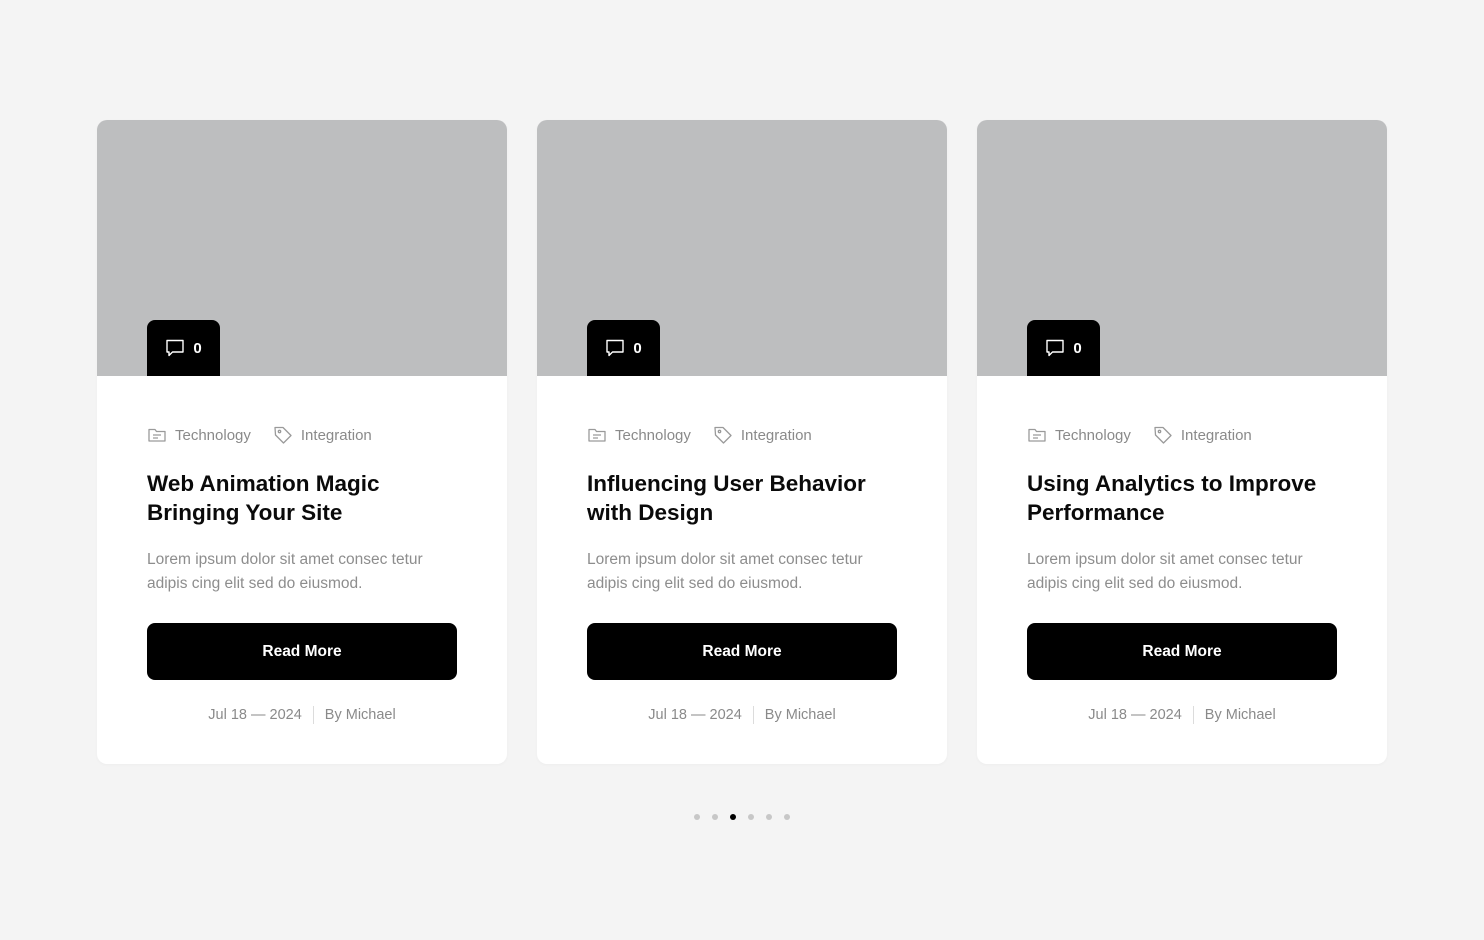  Describe the element at coordinates (302, 498) in the screenshot. I see `card-title: Web Animation Magic Bringing Your Site` at that location.